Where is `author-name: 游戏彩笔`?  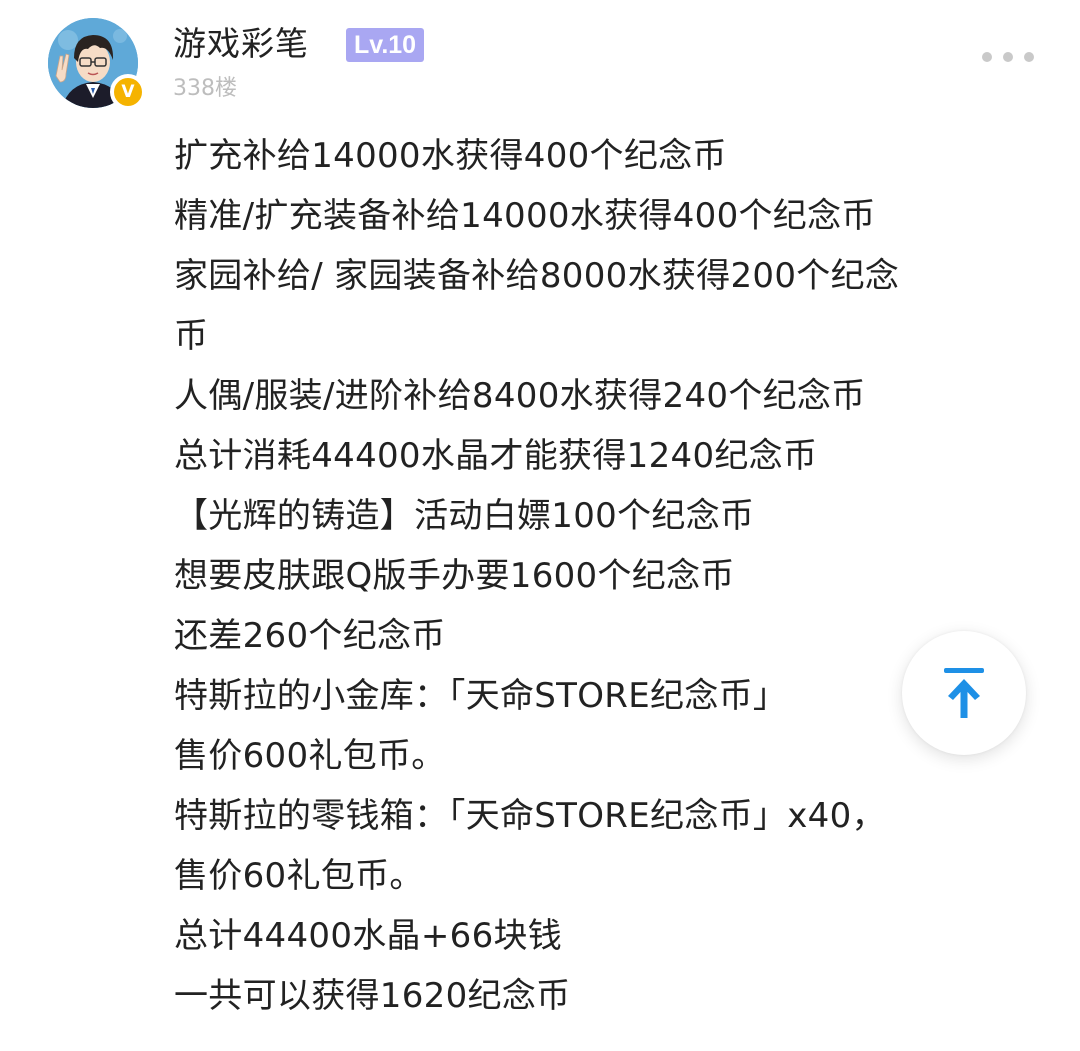
author-name: 游戏彩笔 is located at coordinates (241, 44).